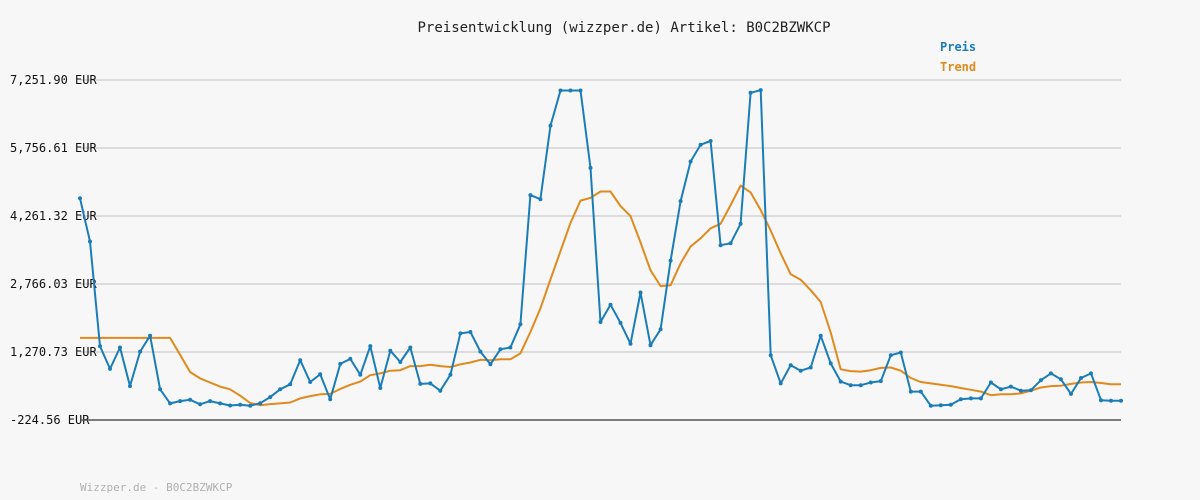 The width and height of the screenshot is (1200, 500). Describe the element at coordinates (53, 148) in the screenshot. I see `y-tick-label: 5,756.61 EUR` at that location.